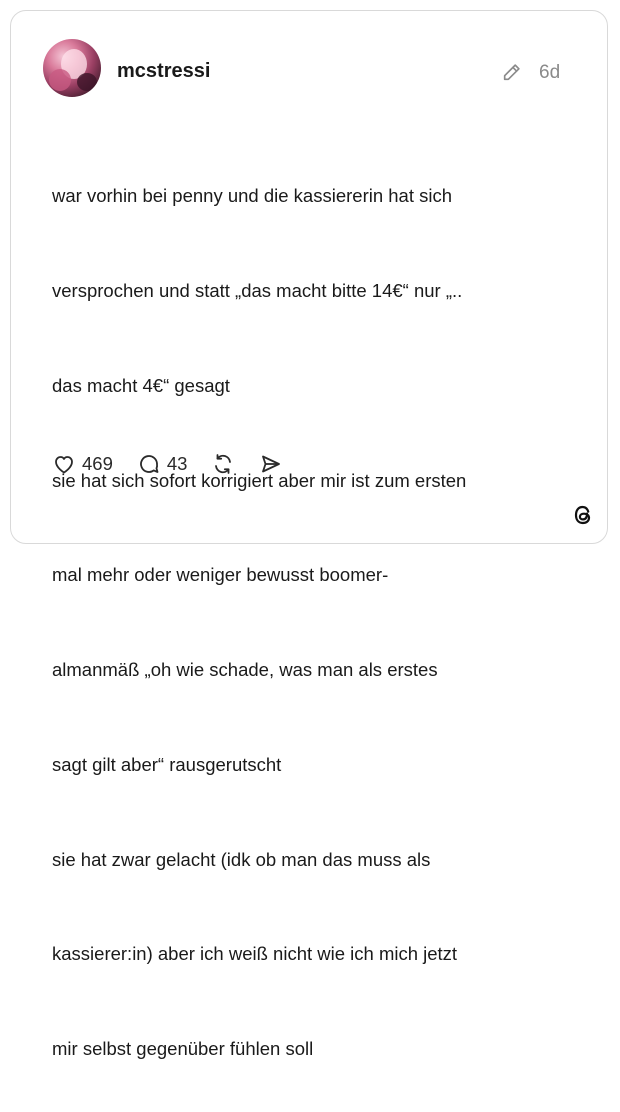  What do you see at coordinates (183, 1049) in the screenshot?
I see `post-line: mir selbst gegenüber fühlen soll` at bounding box center [183, 1049].